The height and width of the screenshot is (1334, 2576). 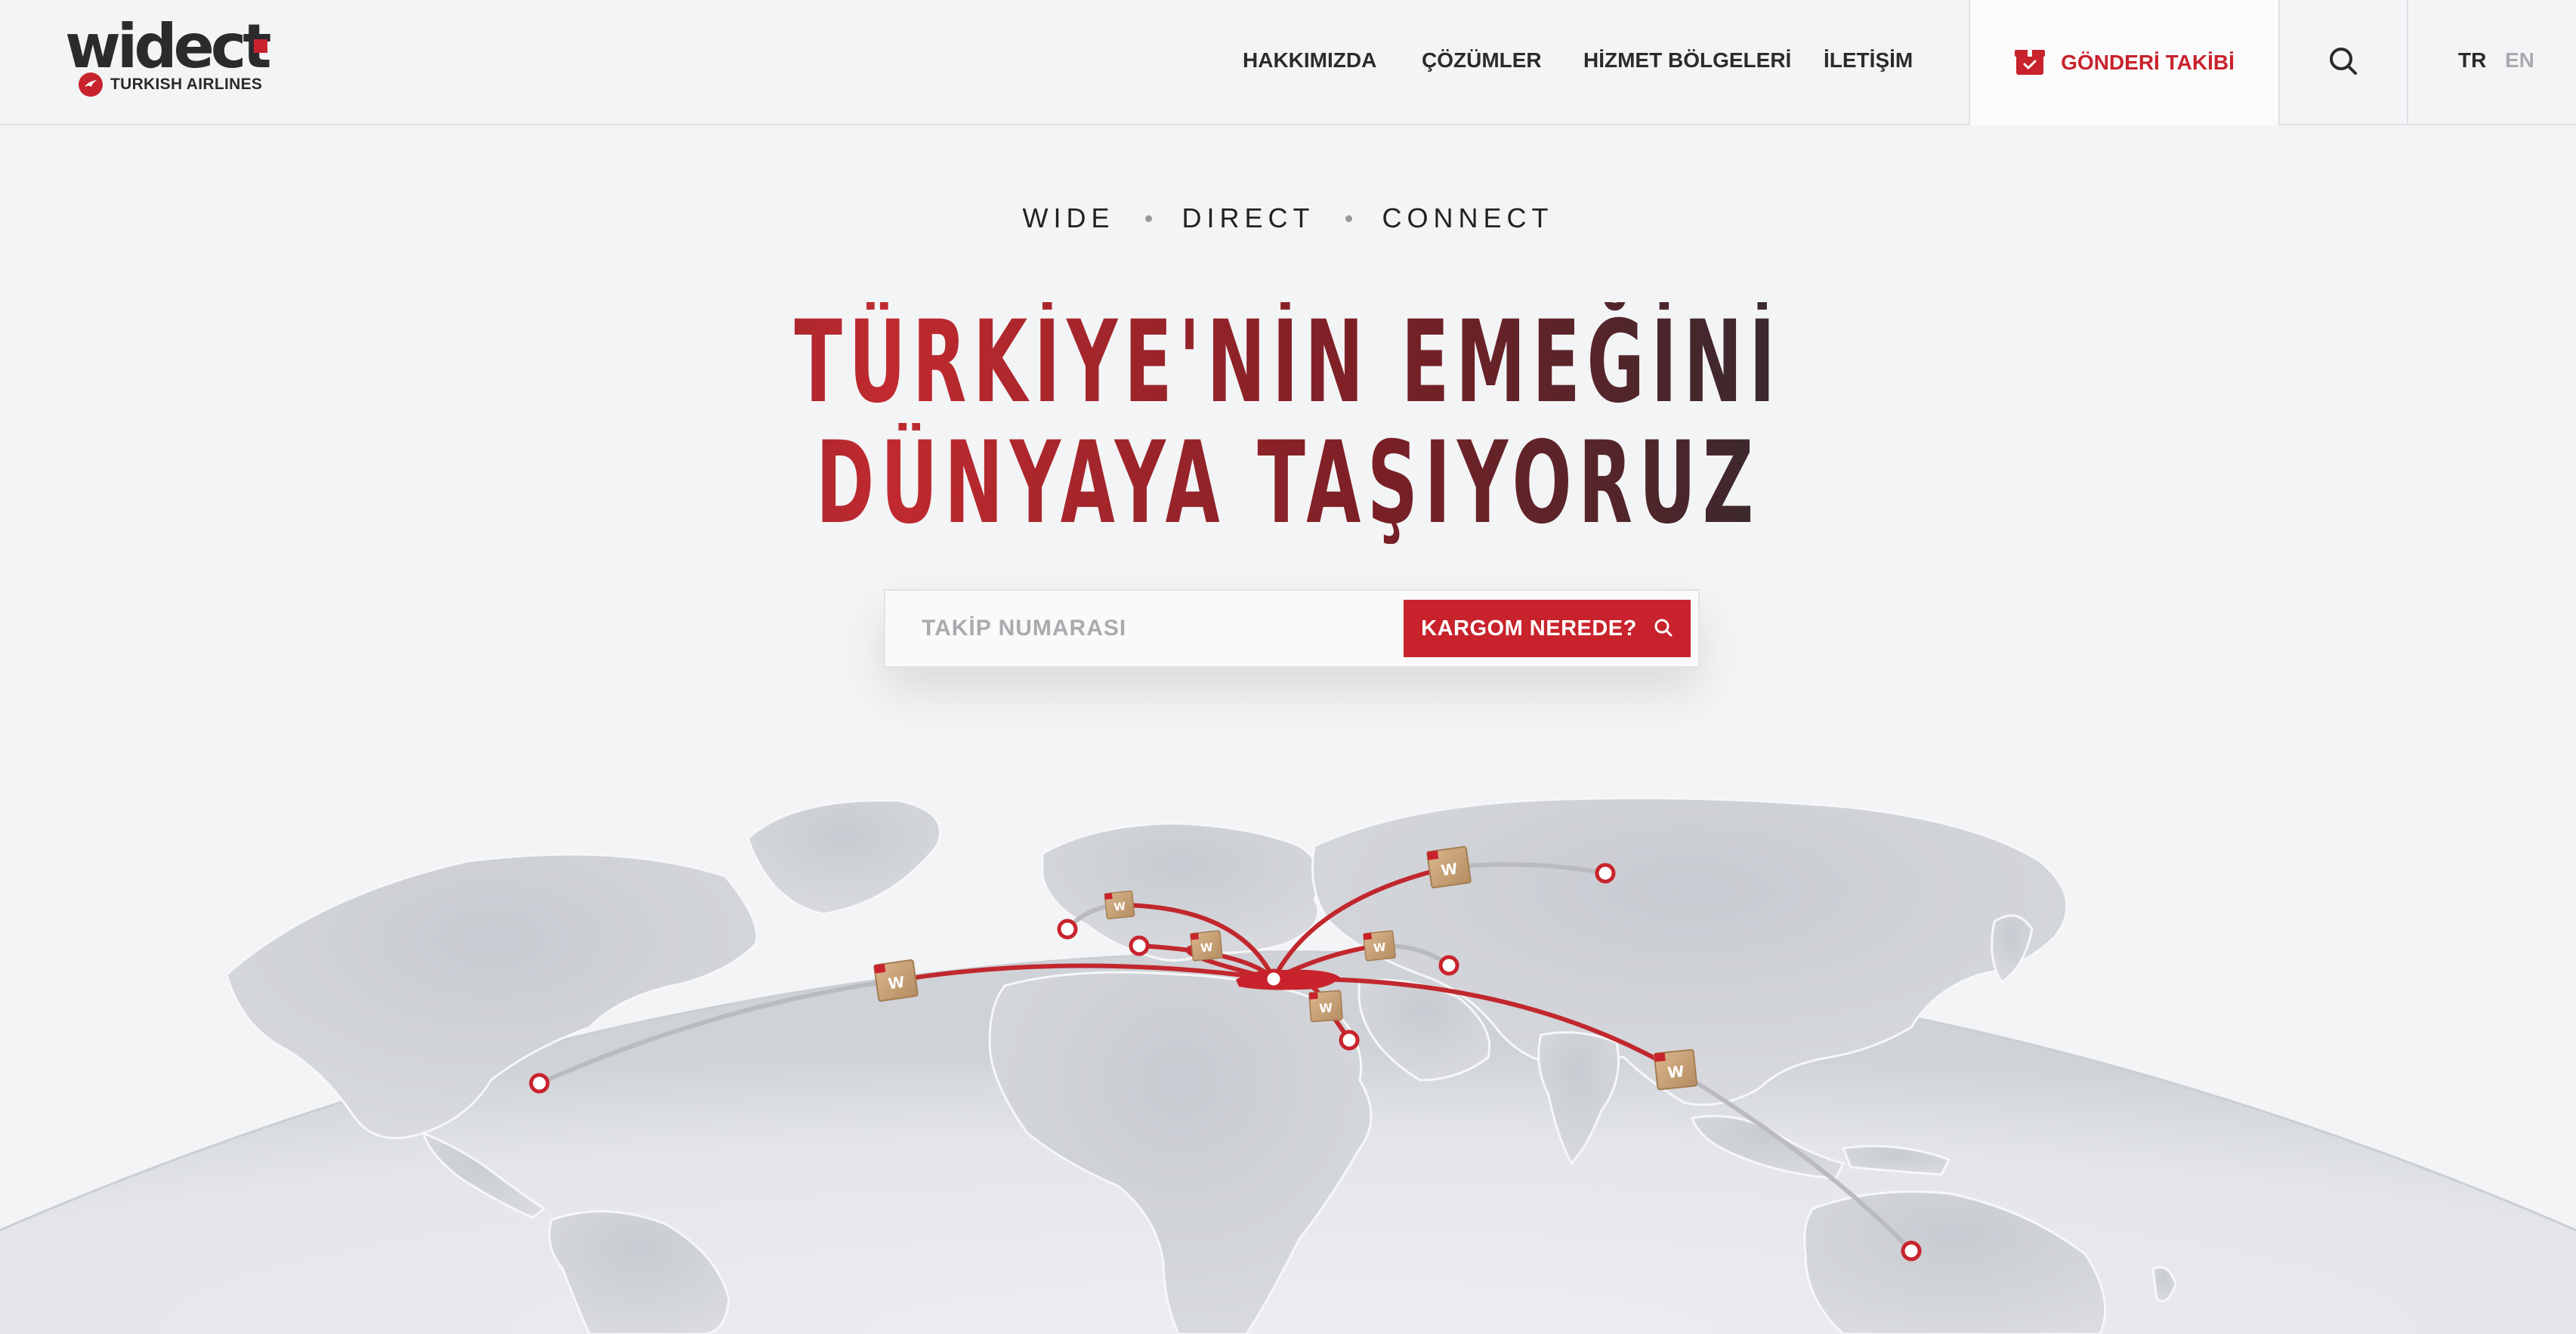 I want to click on widect-logo: widect TURKISH AIRLINES, so click(x=170, y=58).